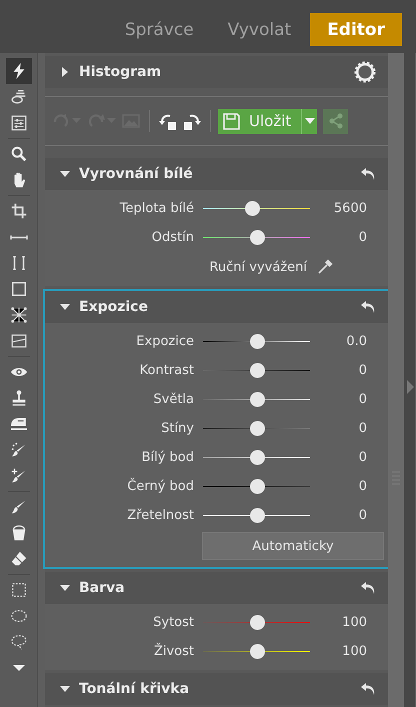 The image size is (416, 707). I want to click on tab: Vyvolat, so click(259, 29).